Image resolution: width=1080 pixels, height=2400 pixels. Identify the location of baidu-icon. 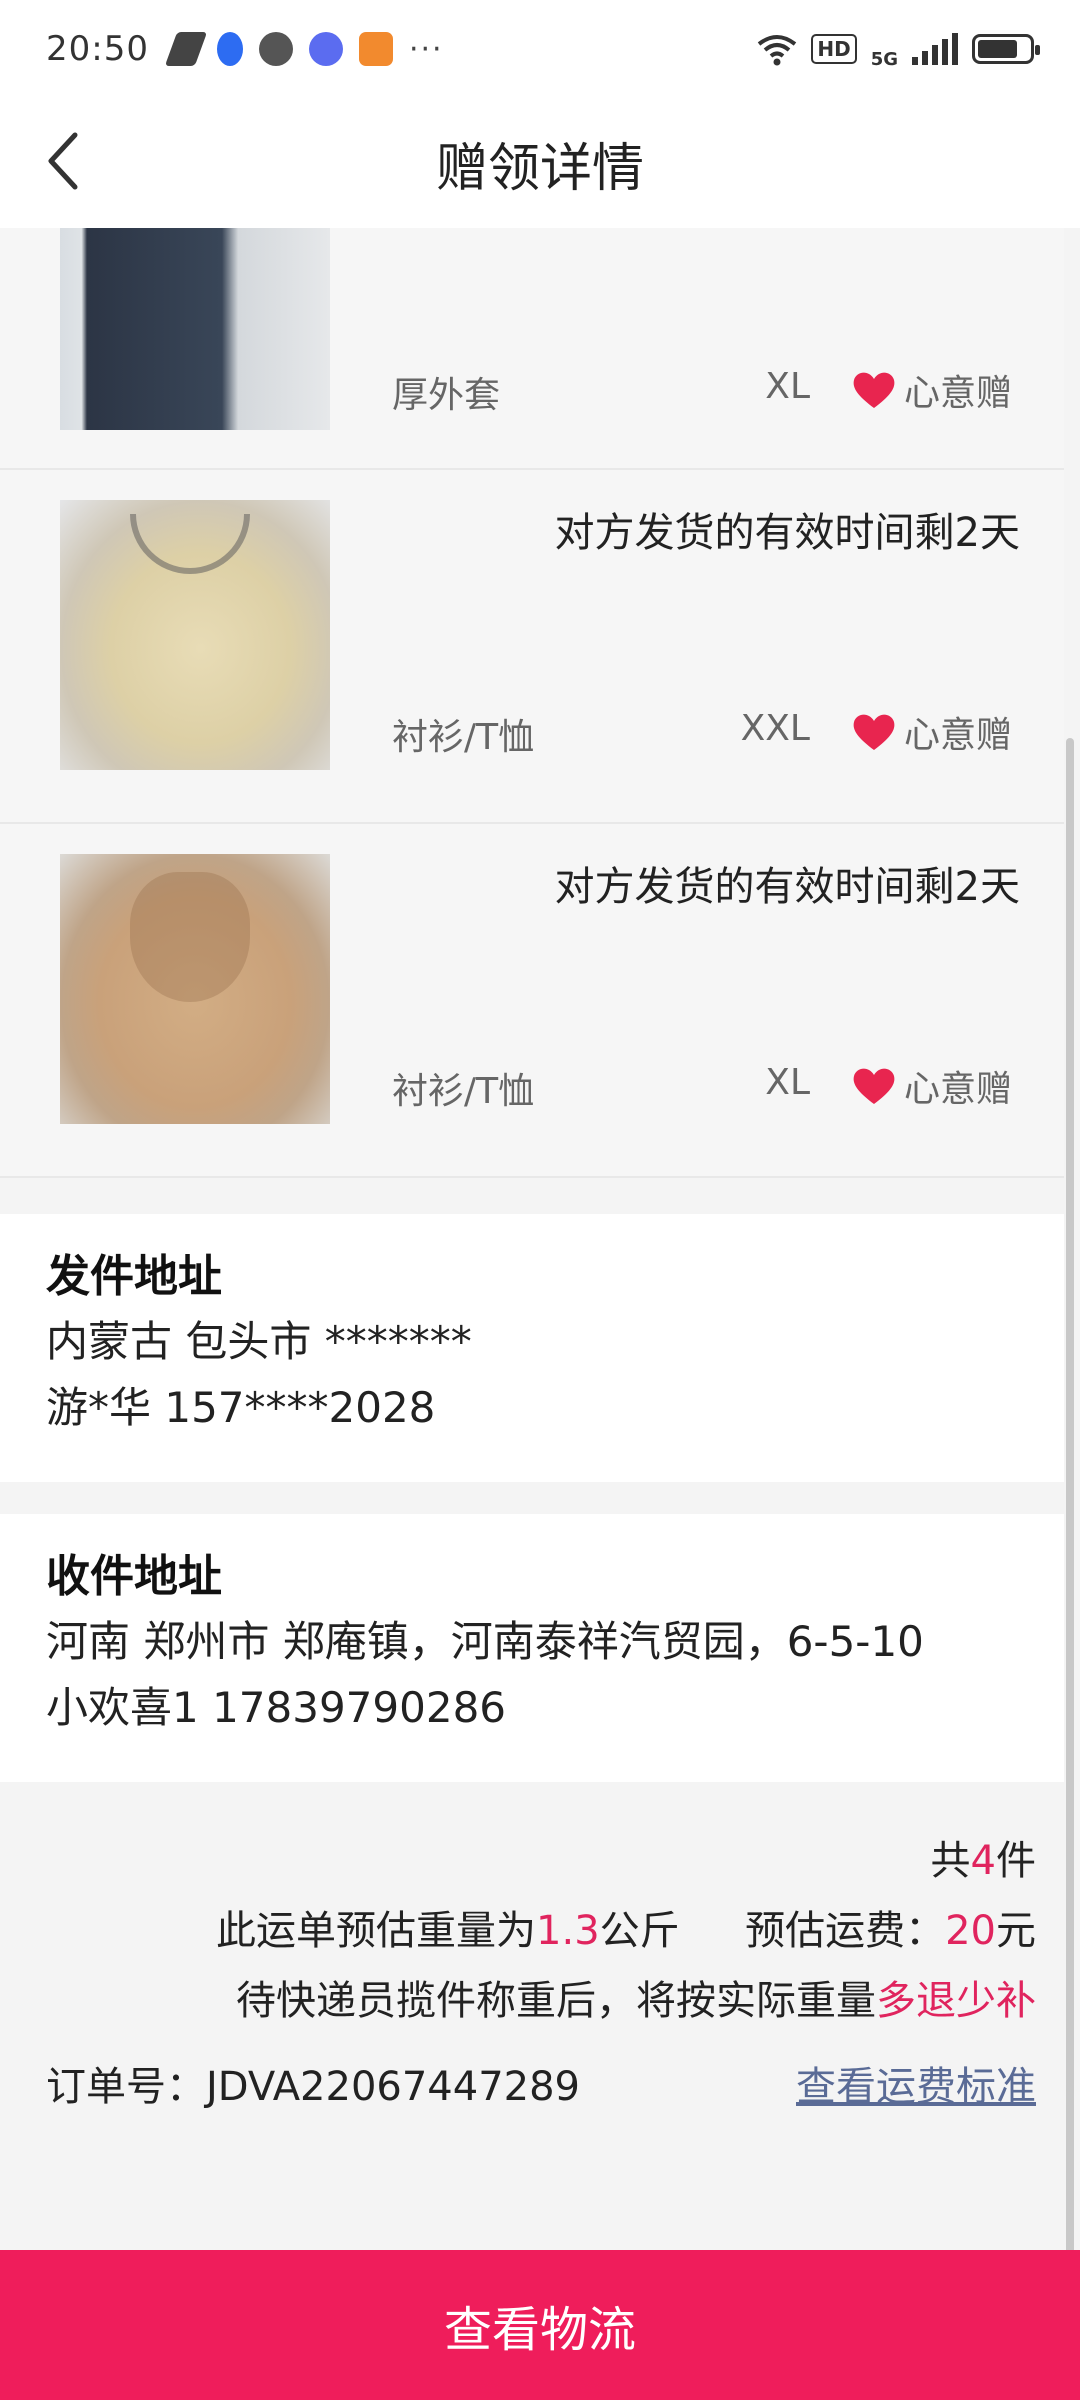
(229, 49).